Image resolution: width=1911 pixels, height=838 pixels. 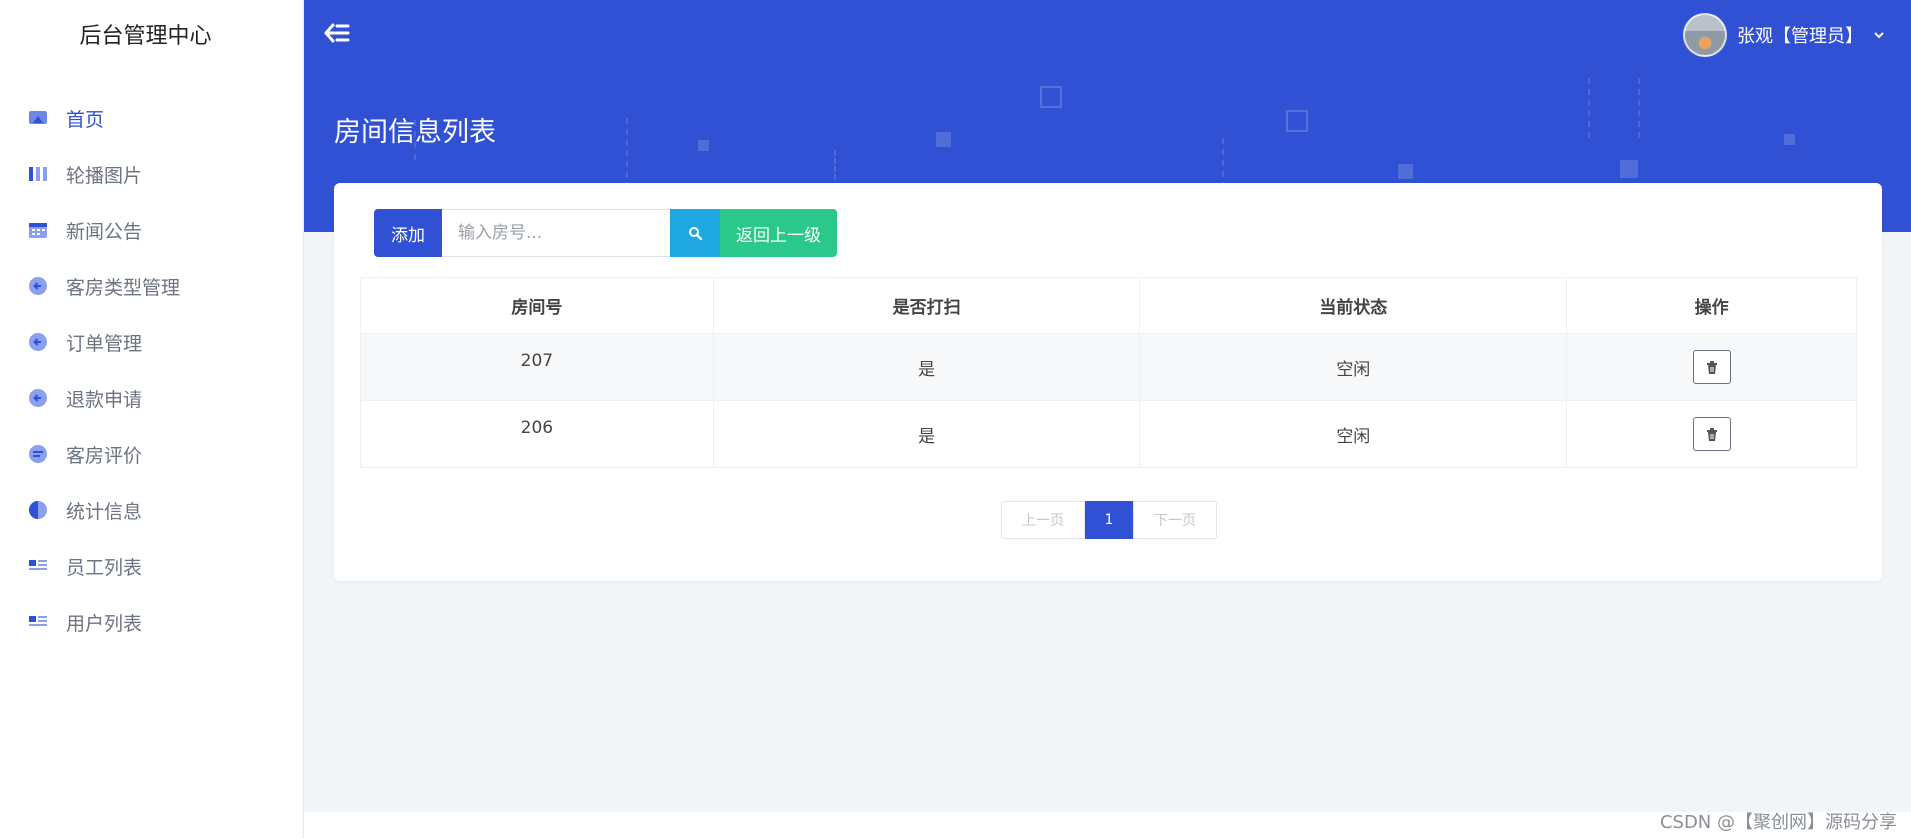 What do you see at coordinates (104, 175) in the screenshot?
I see `sidebar-item-label: 轮播图片` at bounding box center [104, 175].